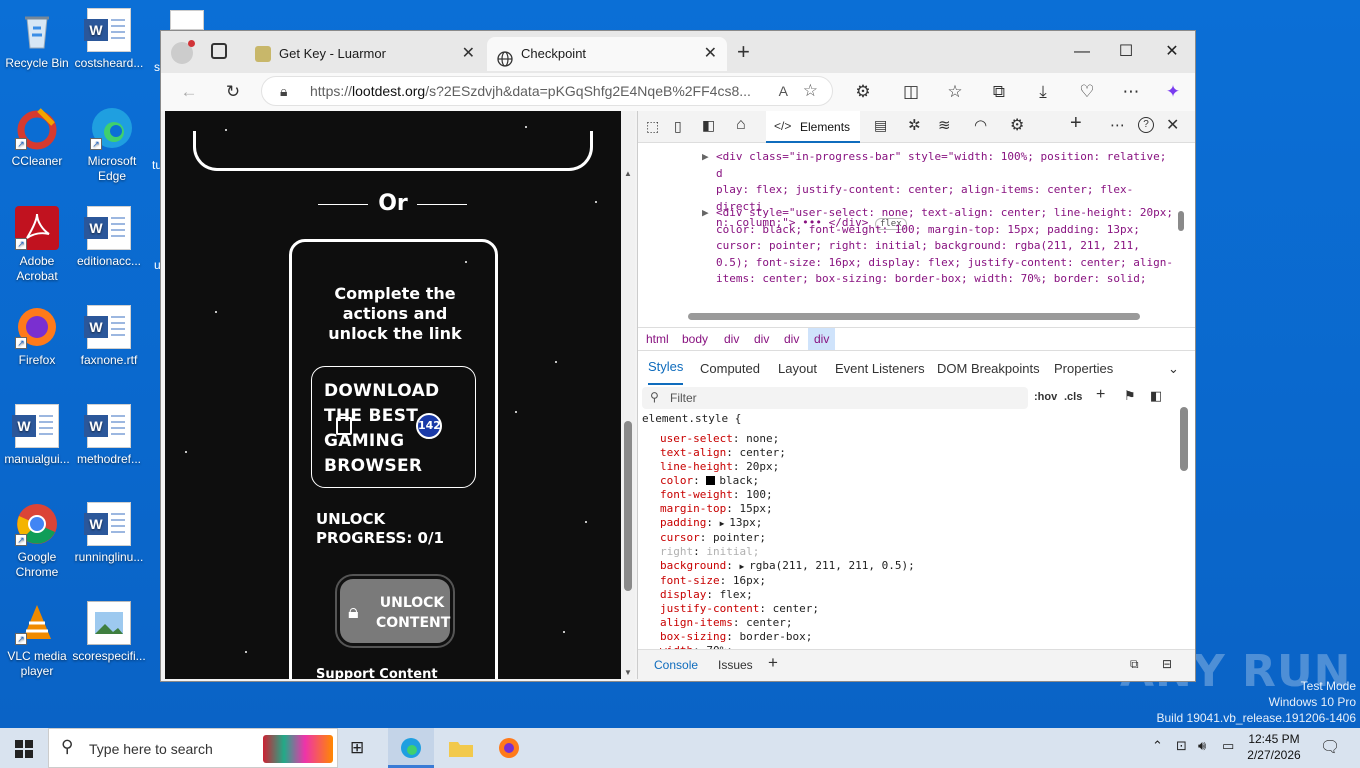 The width and height of the screenshot is (1360, 768). Describe the element at coordinates (988, 369) in the screenshot. I see `tab-dom-breakpoints: DOM Breakpoints` at that location.